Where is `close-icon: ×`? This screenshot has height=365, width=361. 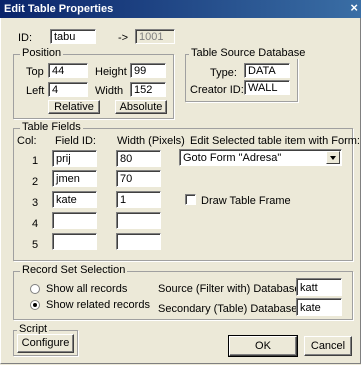
close-icon: × is located at coordinates (354, 7).